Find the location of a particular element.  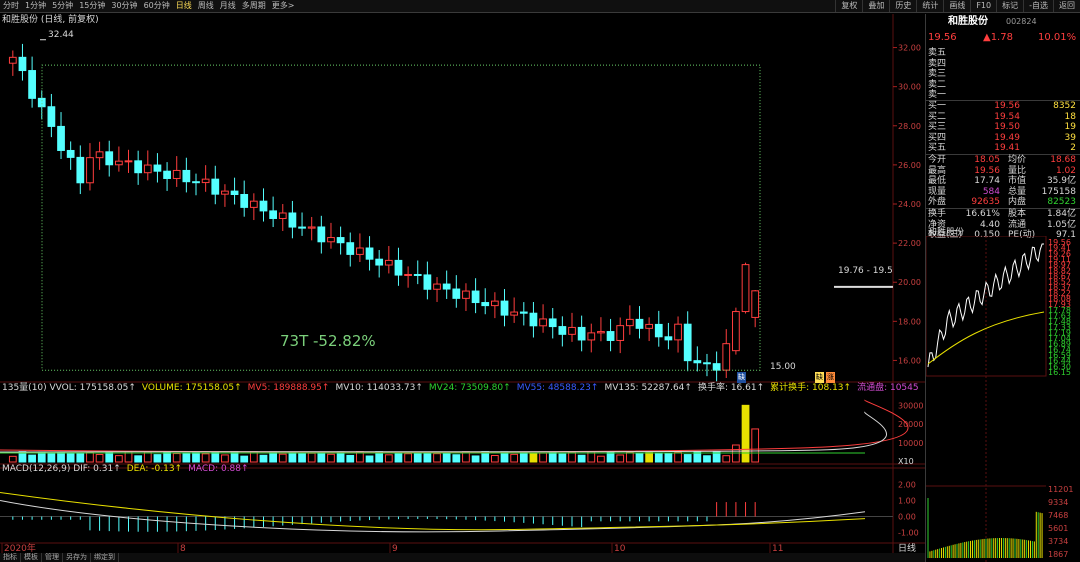

toolbar-button-2: 历史 is located at coordinates (902, 6).